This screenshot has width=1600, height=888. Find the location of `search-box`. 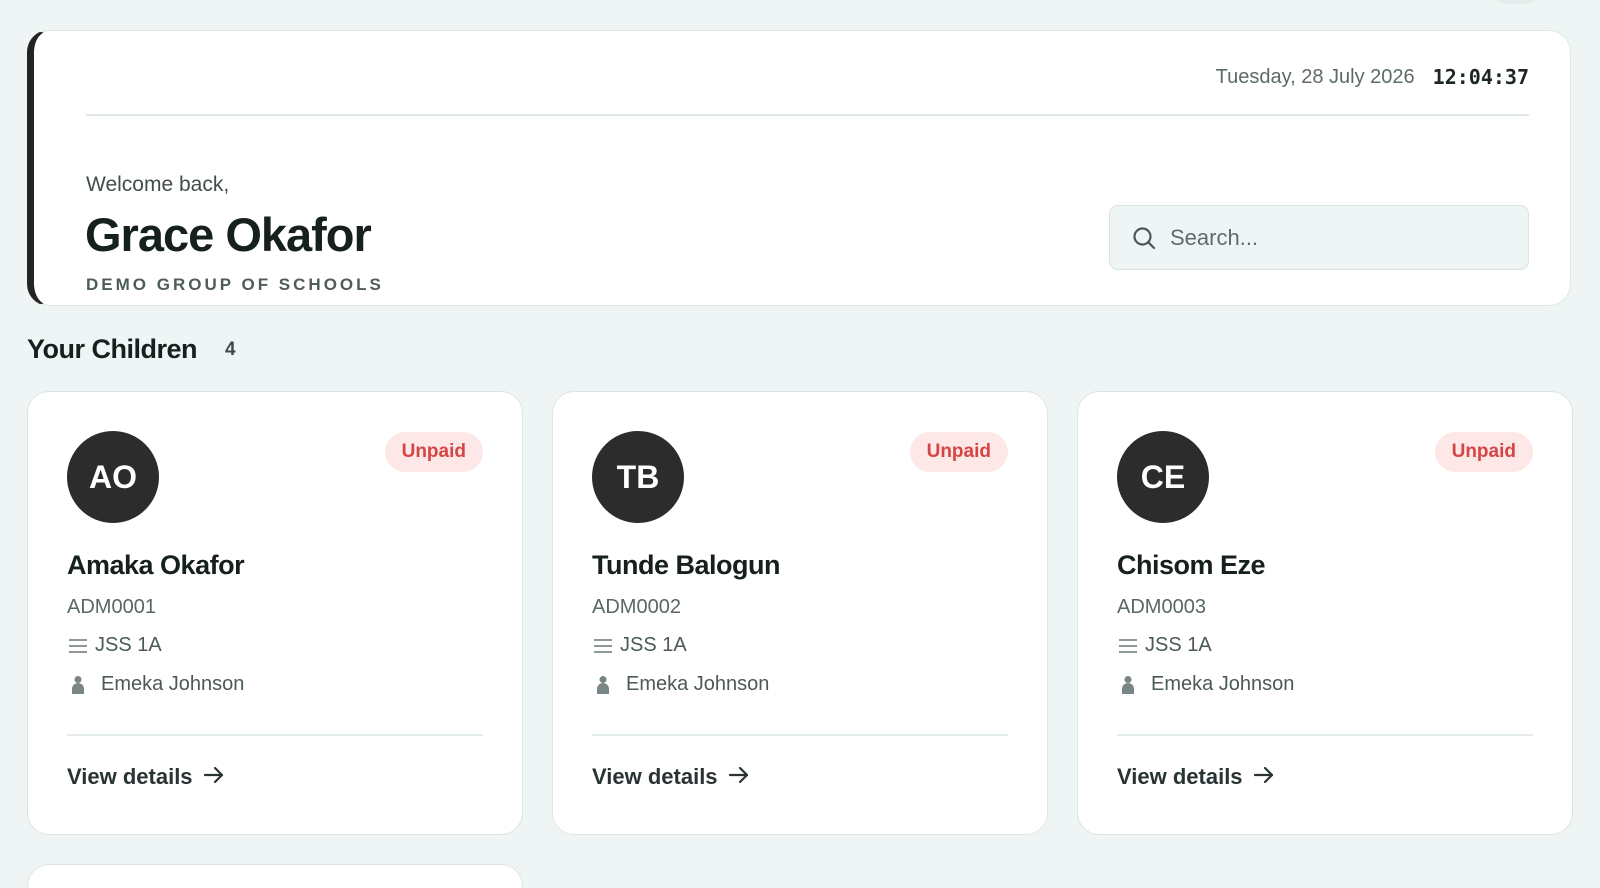

search-box is located at coordinates (1319, 237).